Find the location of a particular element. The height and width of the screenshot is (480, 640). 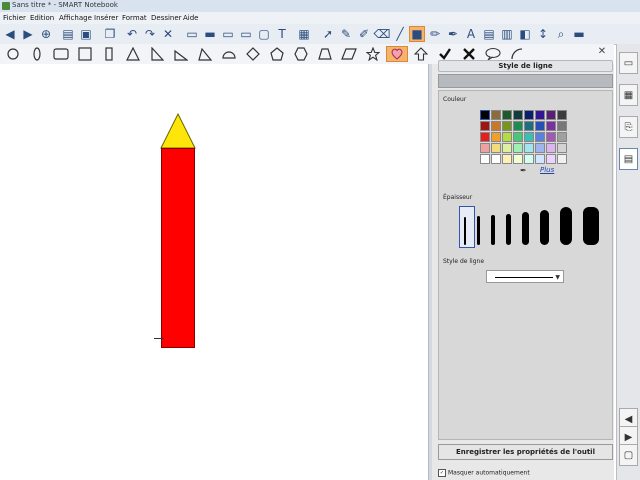

page-sorter-icon: ▥ is located at coordinates (507, 34).